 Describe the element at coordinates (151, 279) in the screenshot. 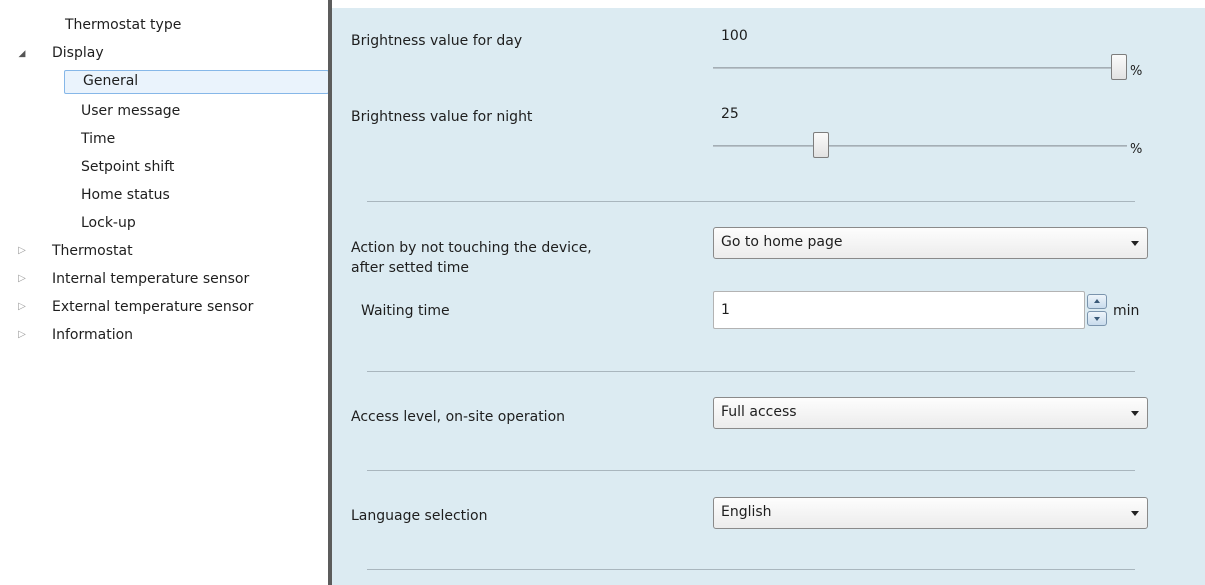

I see `tree-item-label: Internal temperature sensor` at that location.